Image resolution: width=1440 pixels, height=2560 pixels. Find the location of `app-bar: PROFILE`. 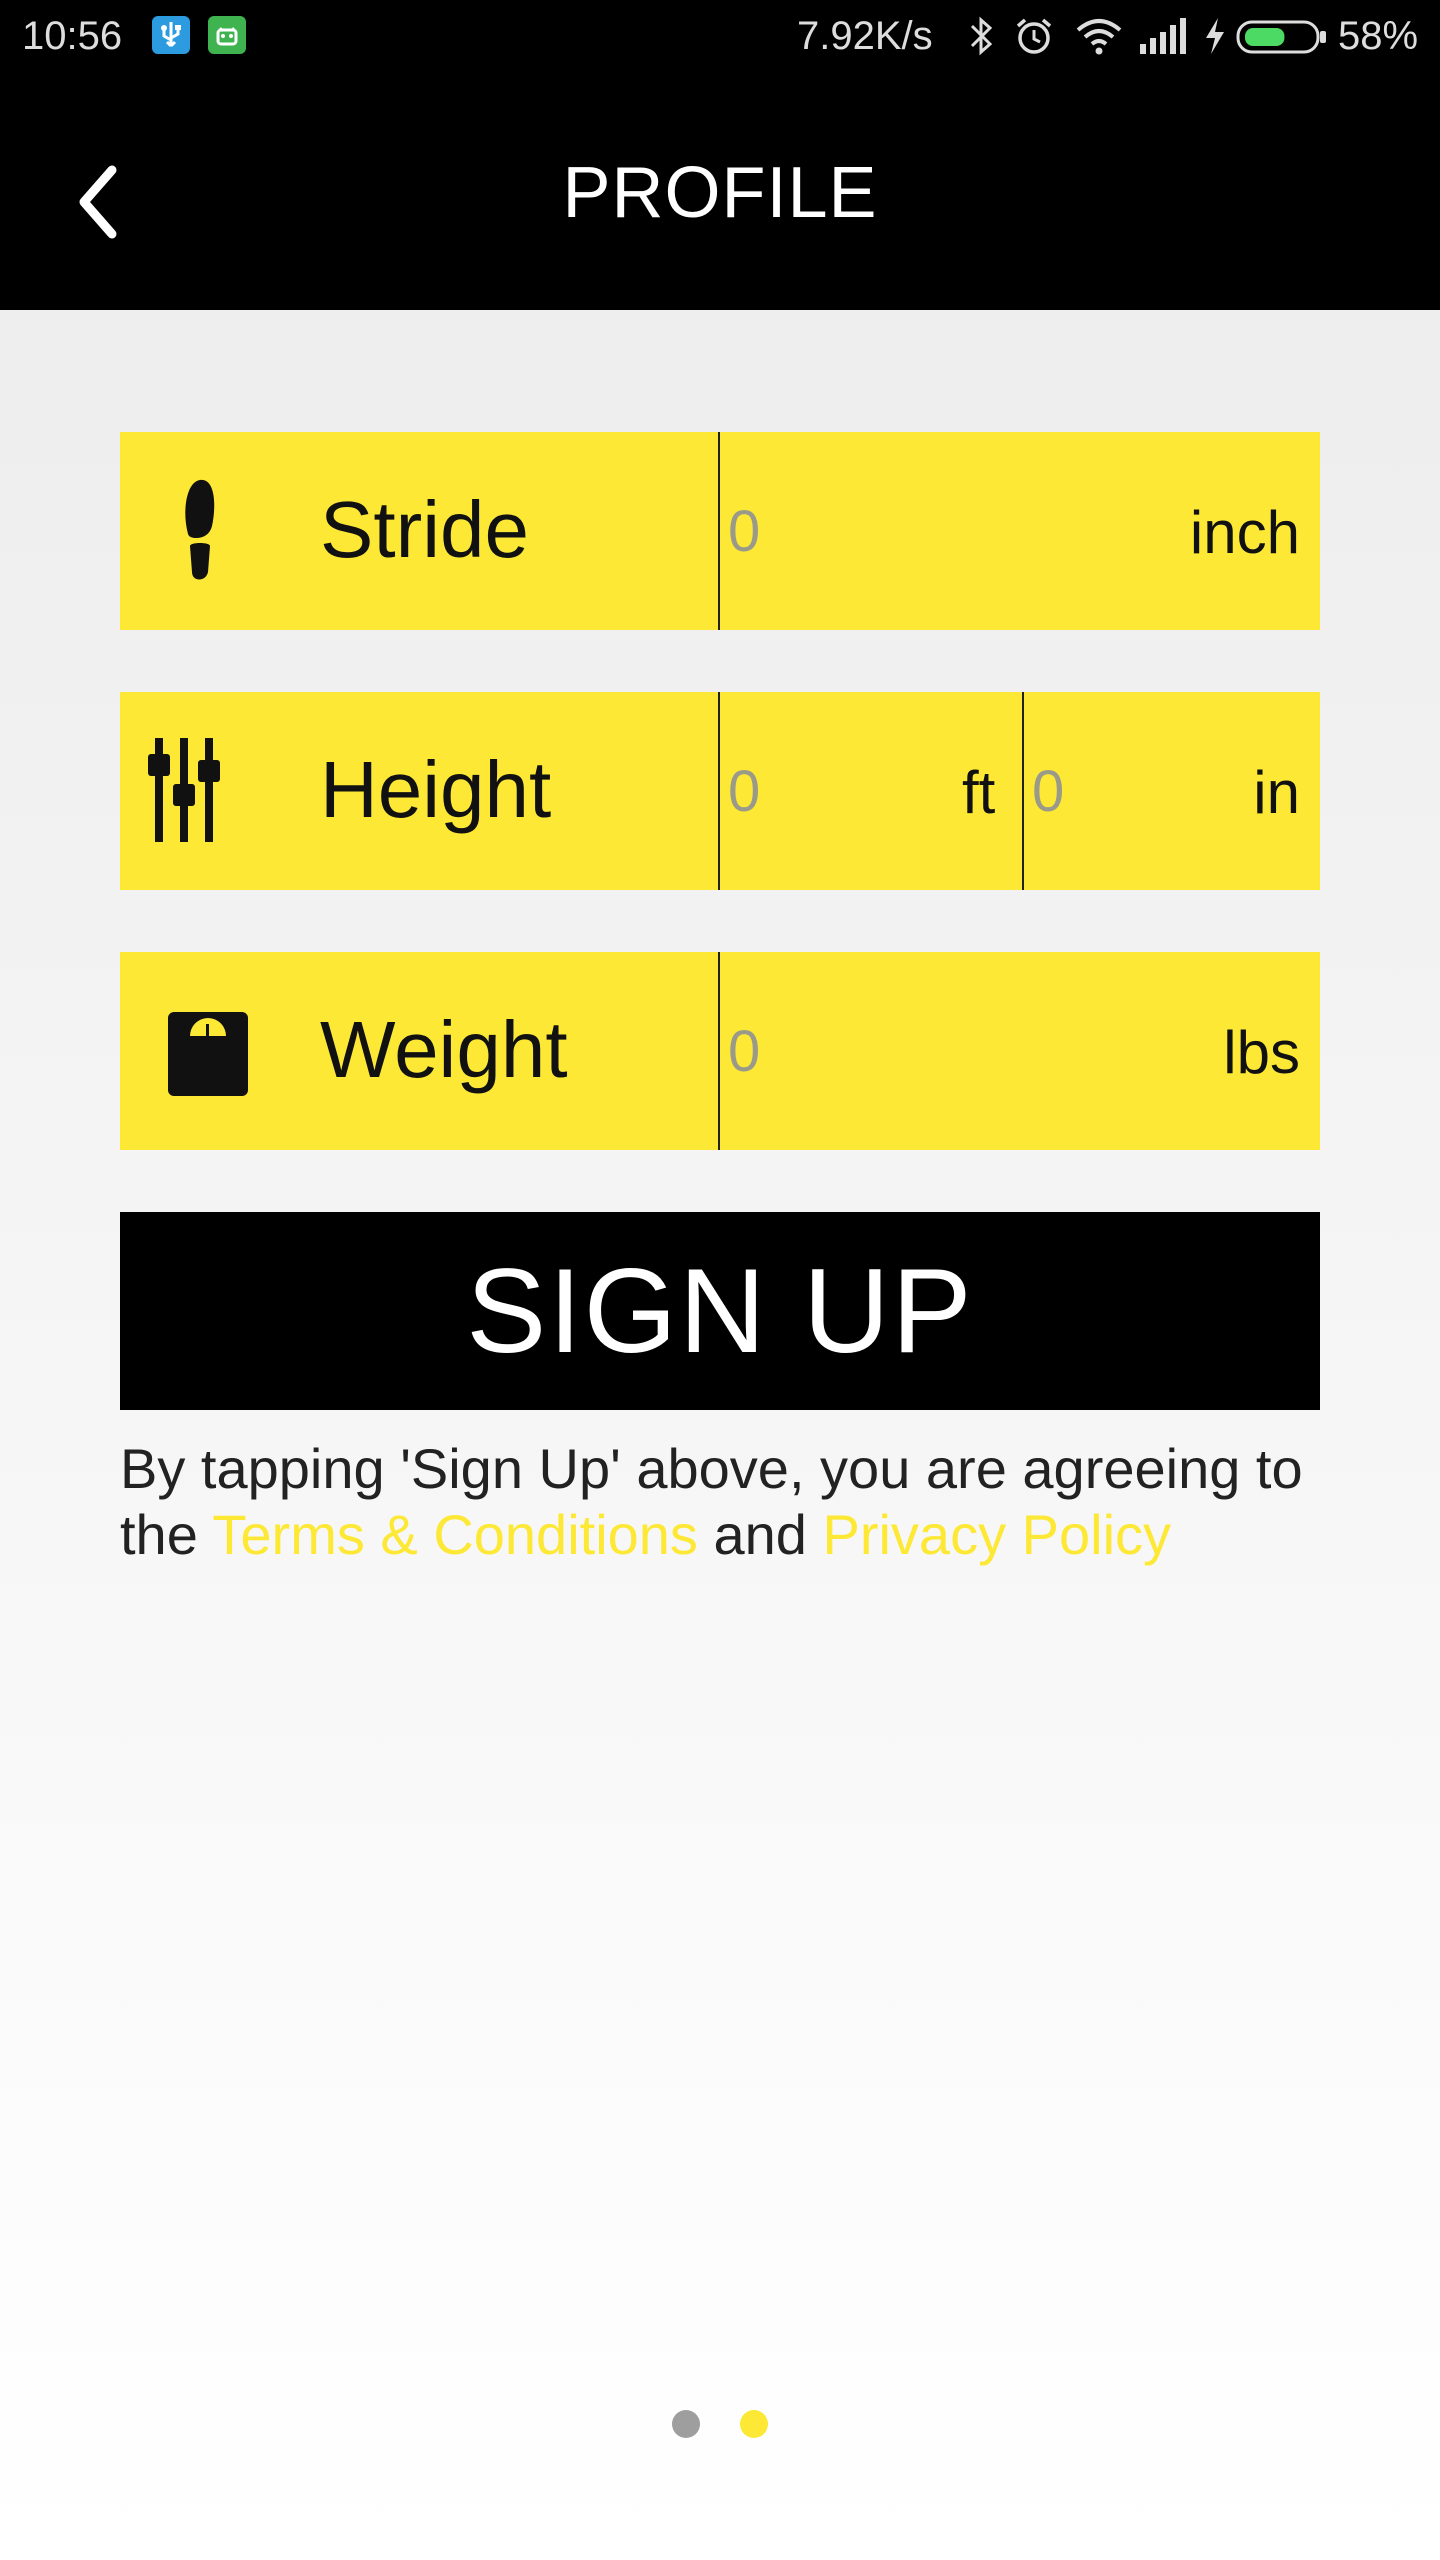

app-bar: PROFILE is located at coordinates (720, 192).